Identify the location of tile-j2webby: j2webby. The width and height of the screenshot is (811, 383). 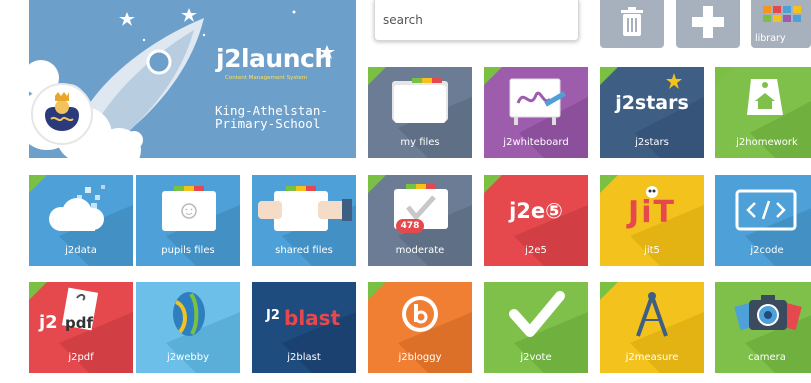
(188, 327).